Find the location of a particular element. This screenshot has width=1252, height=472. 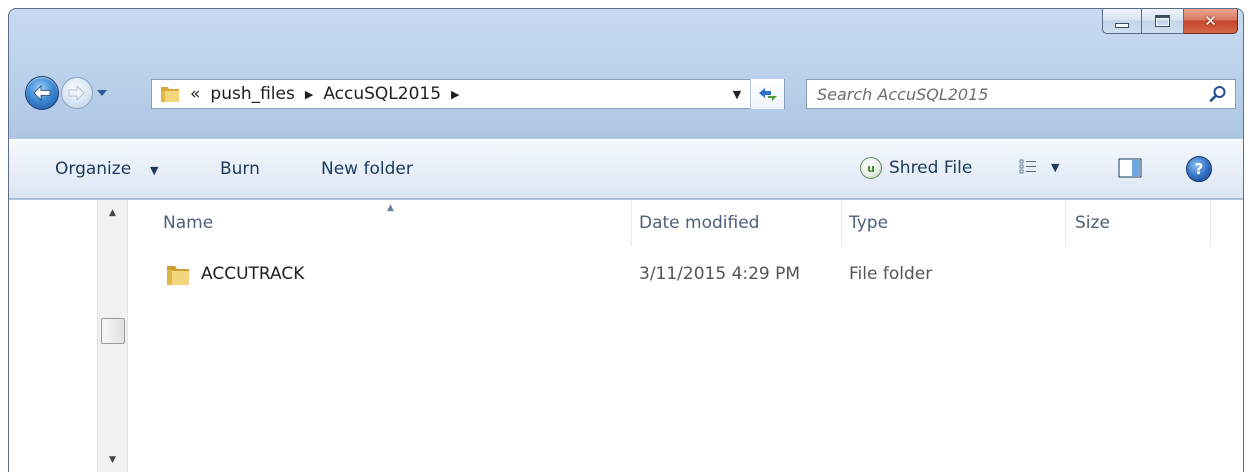

column-header-label: Type is located at coordinates (869, 223).